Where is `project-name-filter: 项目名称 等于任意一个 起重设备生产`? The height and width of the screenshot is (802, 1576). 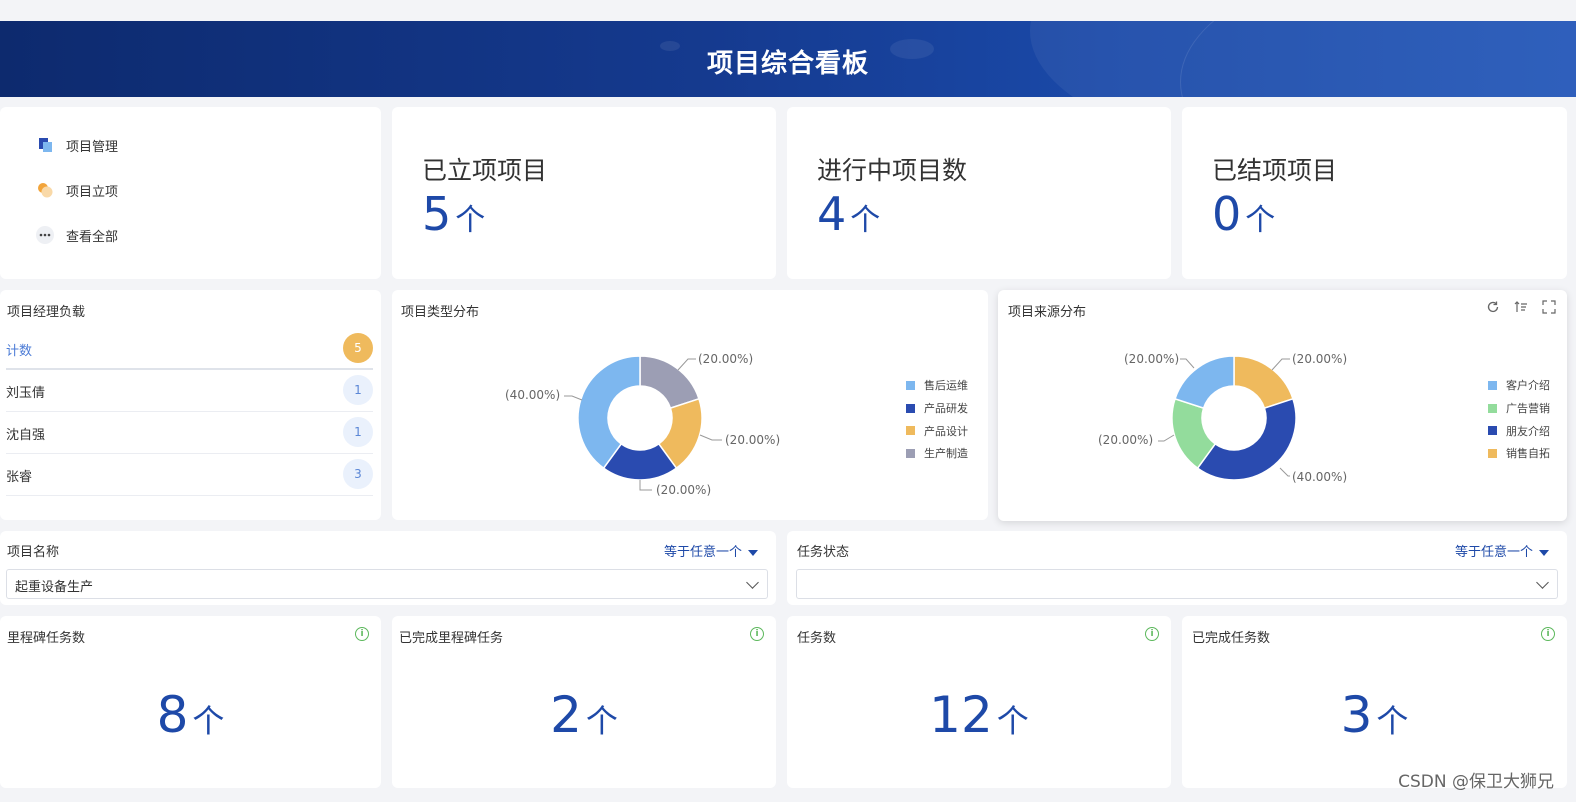
project-name-filter: 项目名称 等于任意一个 起重设备生产 is located at coordinates (388, 568).